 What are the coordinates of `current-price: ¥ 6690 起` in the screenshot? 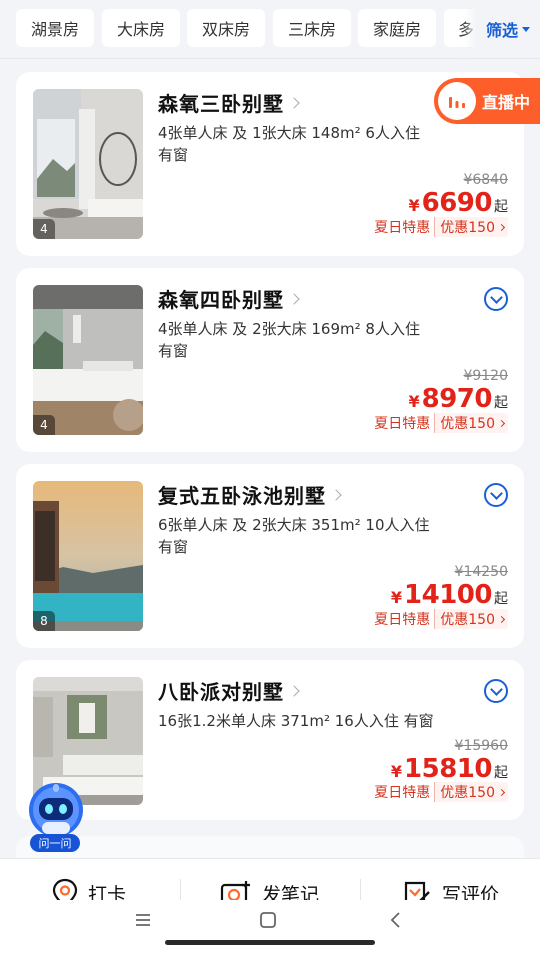 It's located at (458, 203).